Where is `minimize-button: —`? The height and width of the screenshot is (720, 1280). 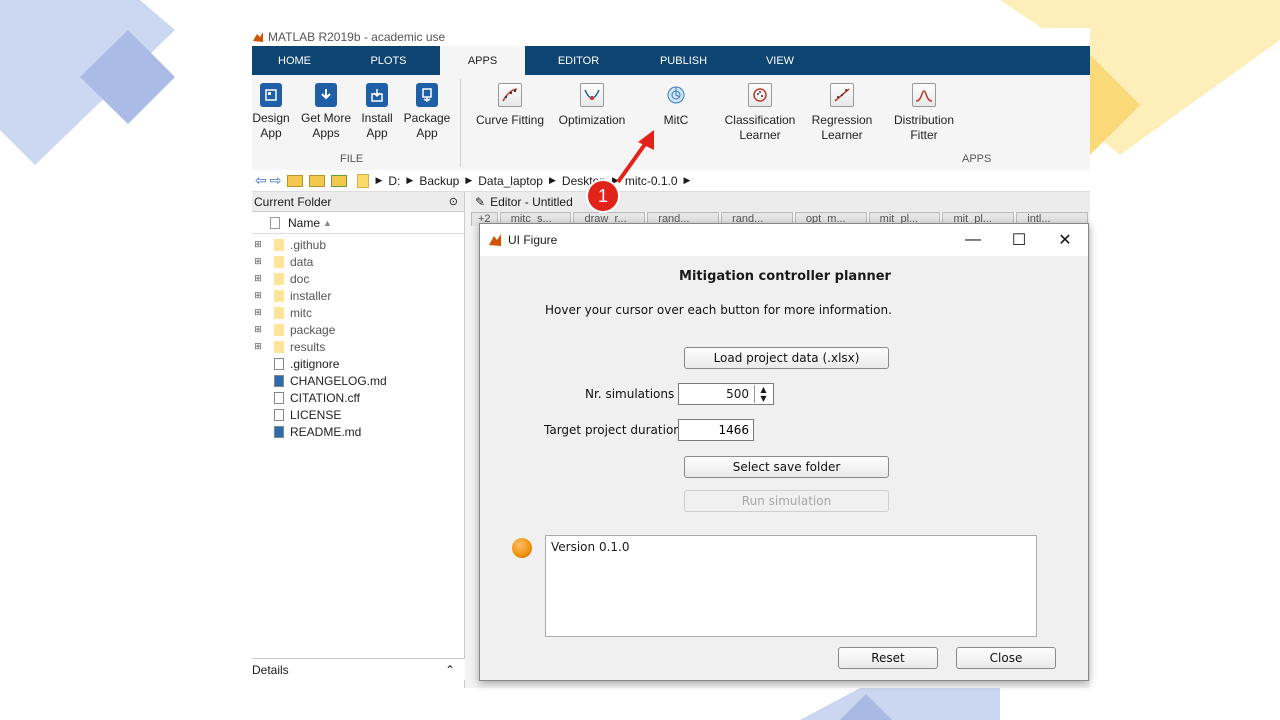
minimize-button: — is located at coordinates (973, 240).